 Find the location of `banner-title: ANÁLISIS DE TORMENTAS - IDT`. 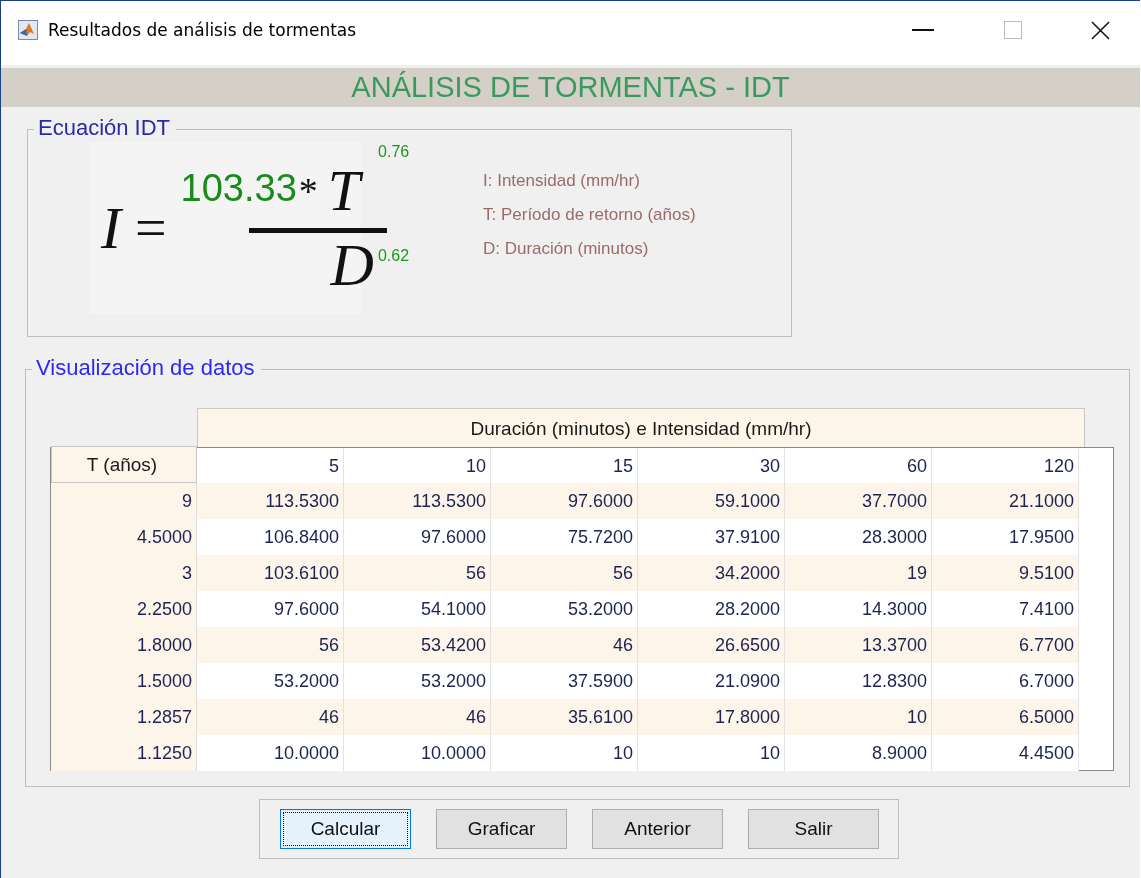

banner-title: ANÁLISIS DE TORMENTAS - IDT is located at coordinates (570, 87).